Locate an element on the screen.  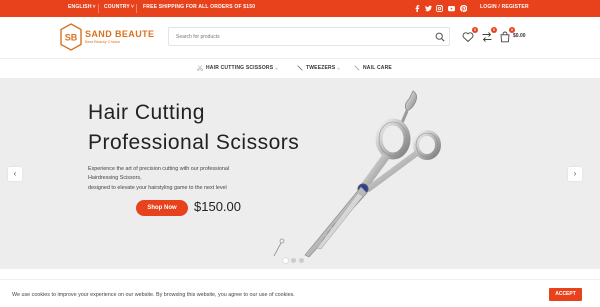
logo-mark-text: SB is located at coordinates (71, 38).